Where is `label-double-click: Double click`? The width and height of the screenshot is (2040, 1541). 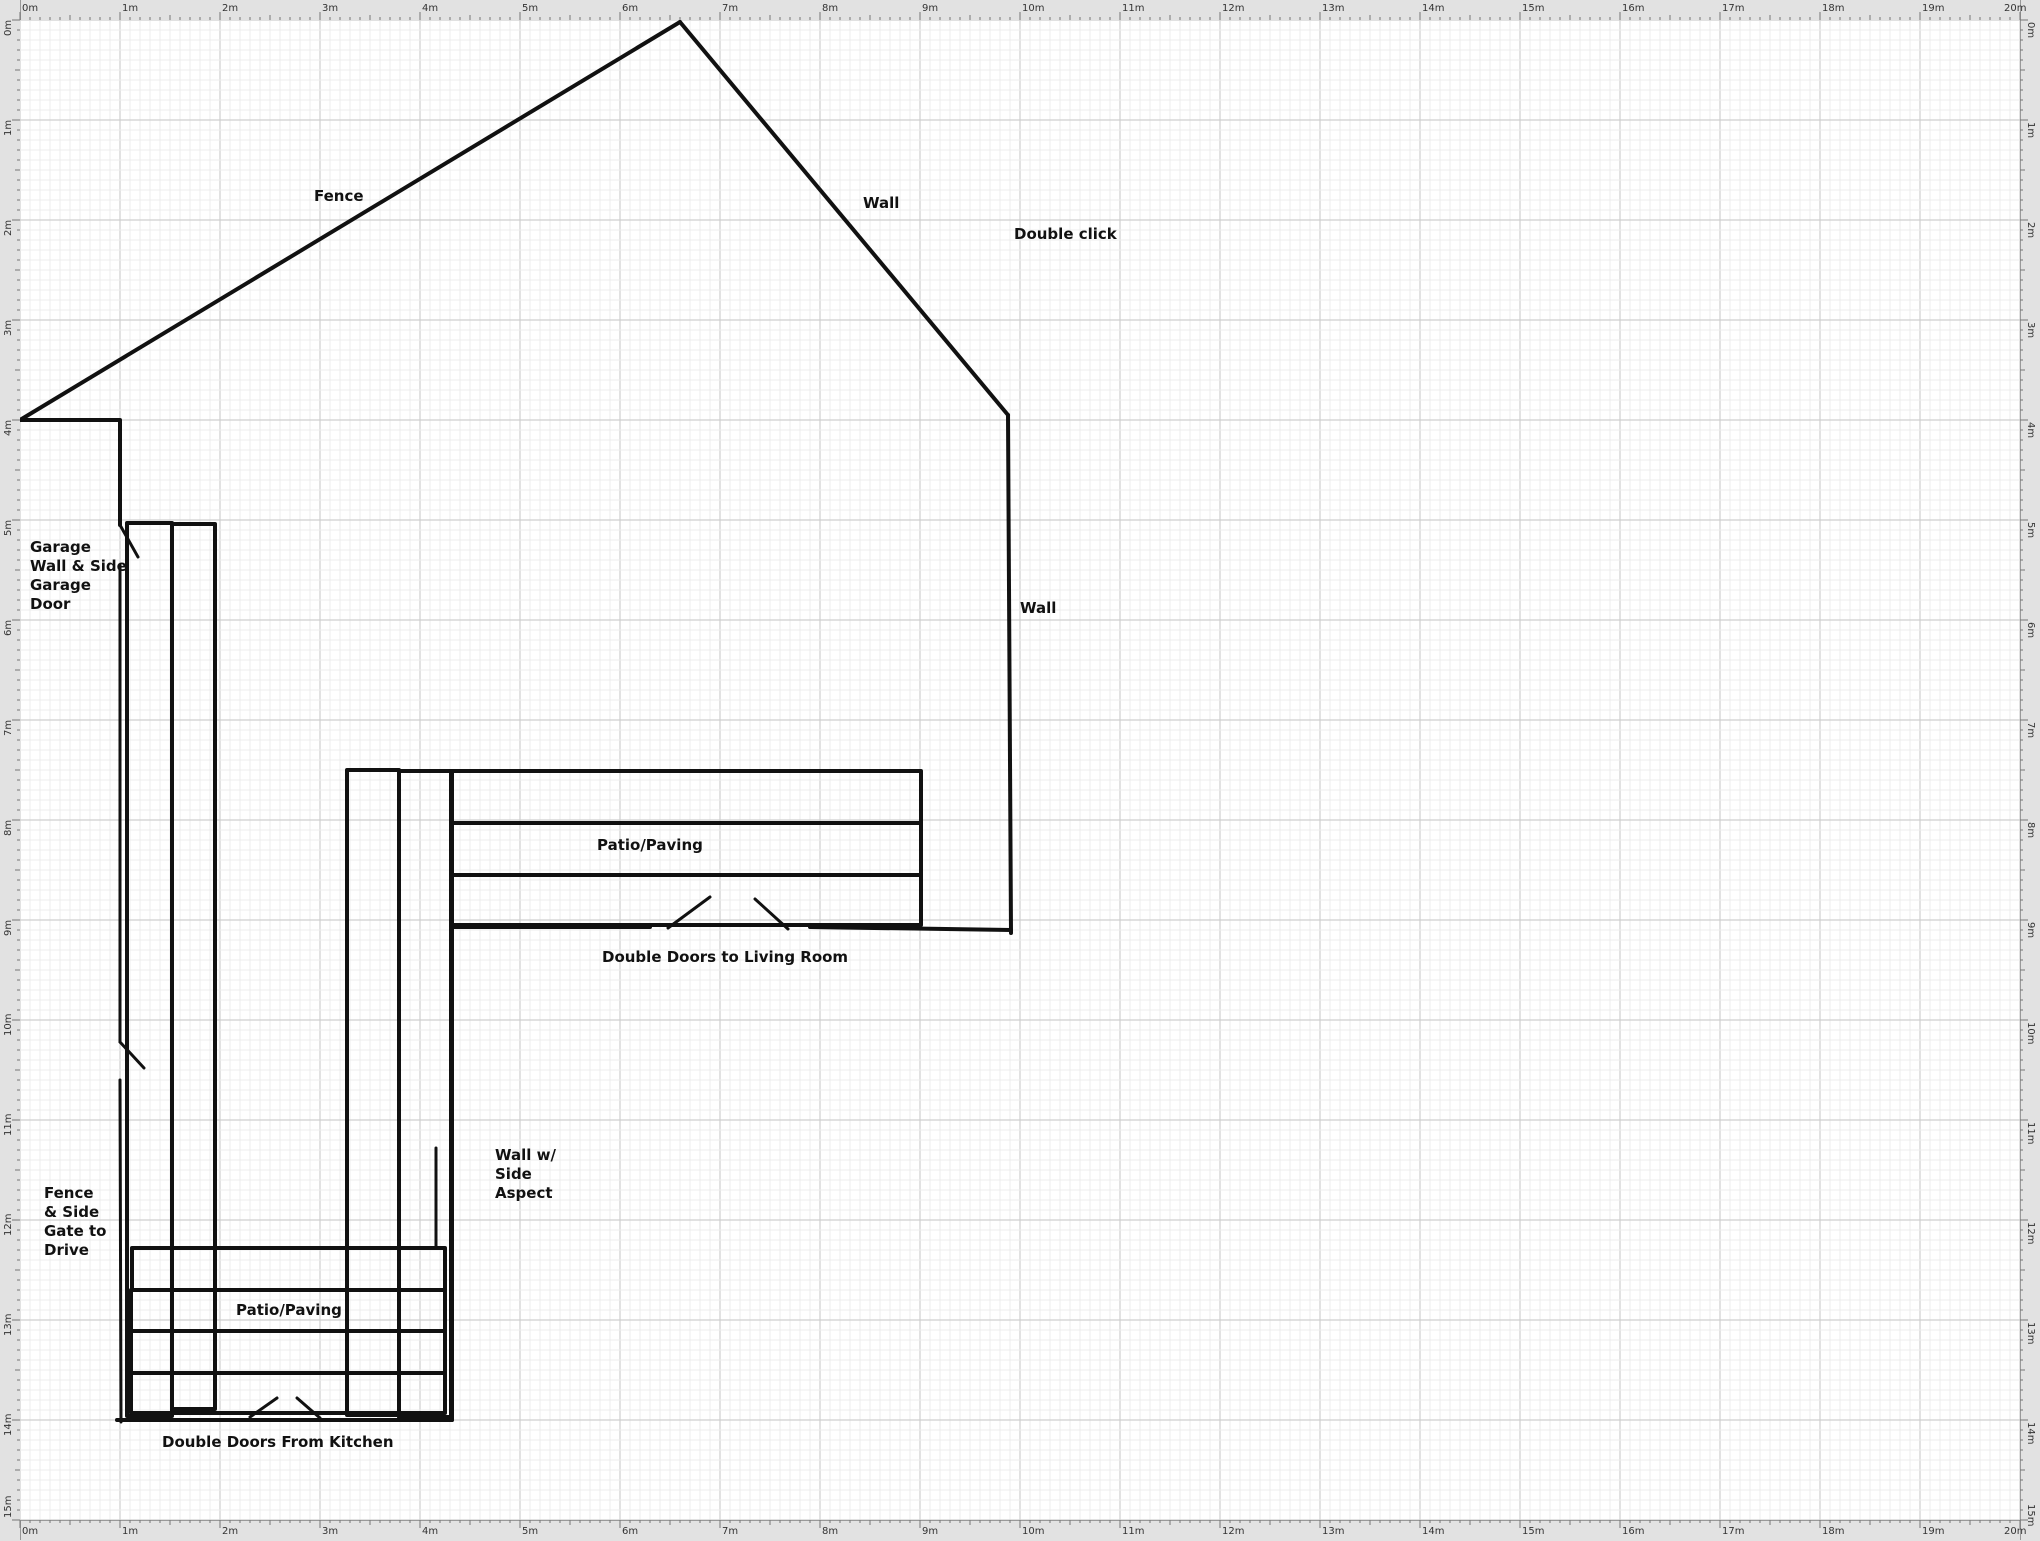
label-double-click: Double click is located at coordinates (1066, 234).